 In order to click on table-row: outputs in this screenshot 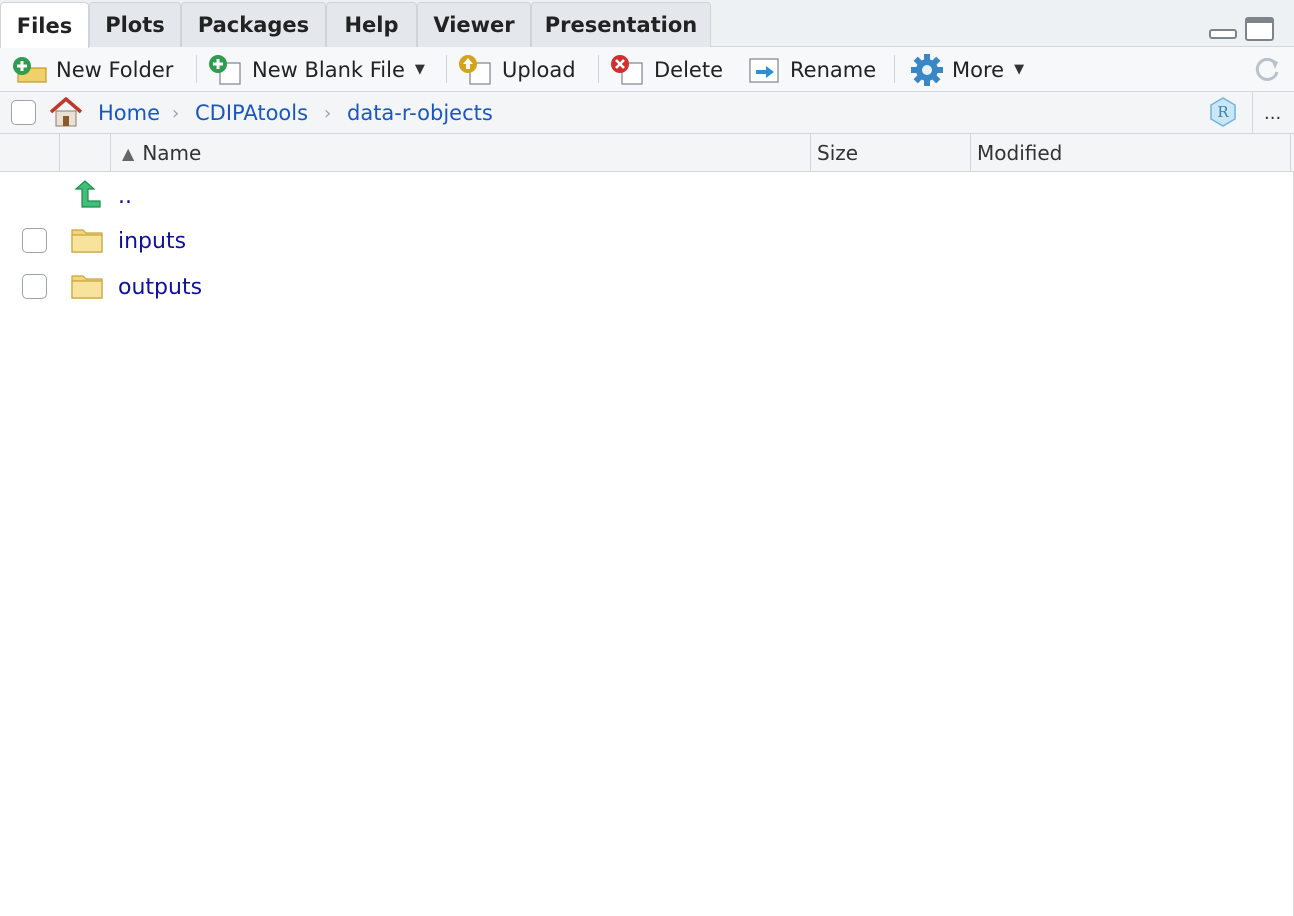, I will do `click(647, 287)`.